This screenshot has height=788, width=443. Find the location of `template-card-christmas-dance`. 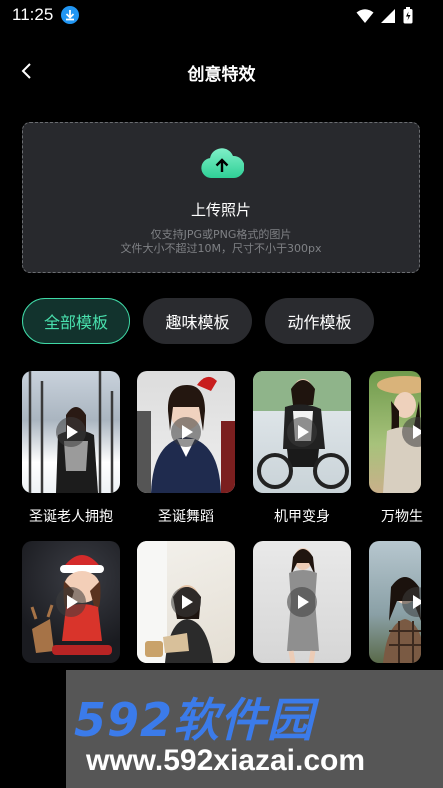

template-card-christmas-dance is located at coordinates (186, 432).